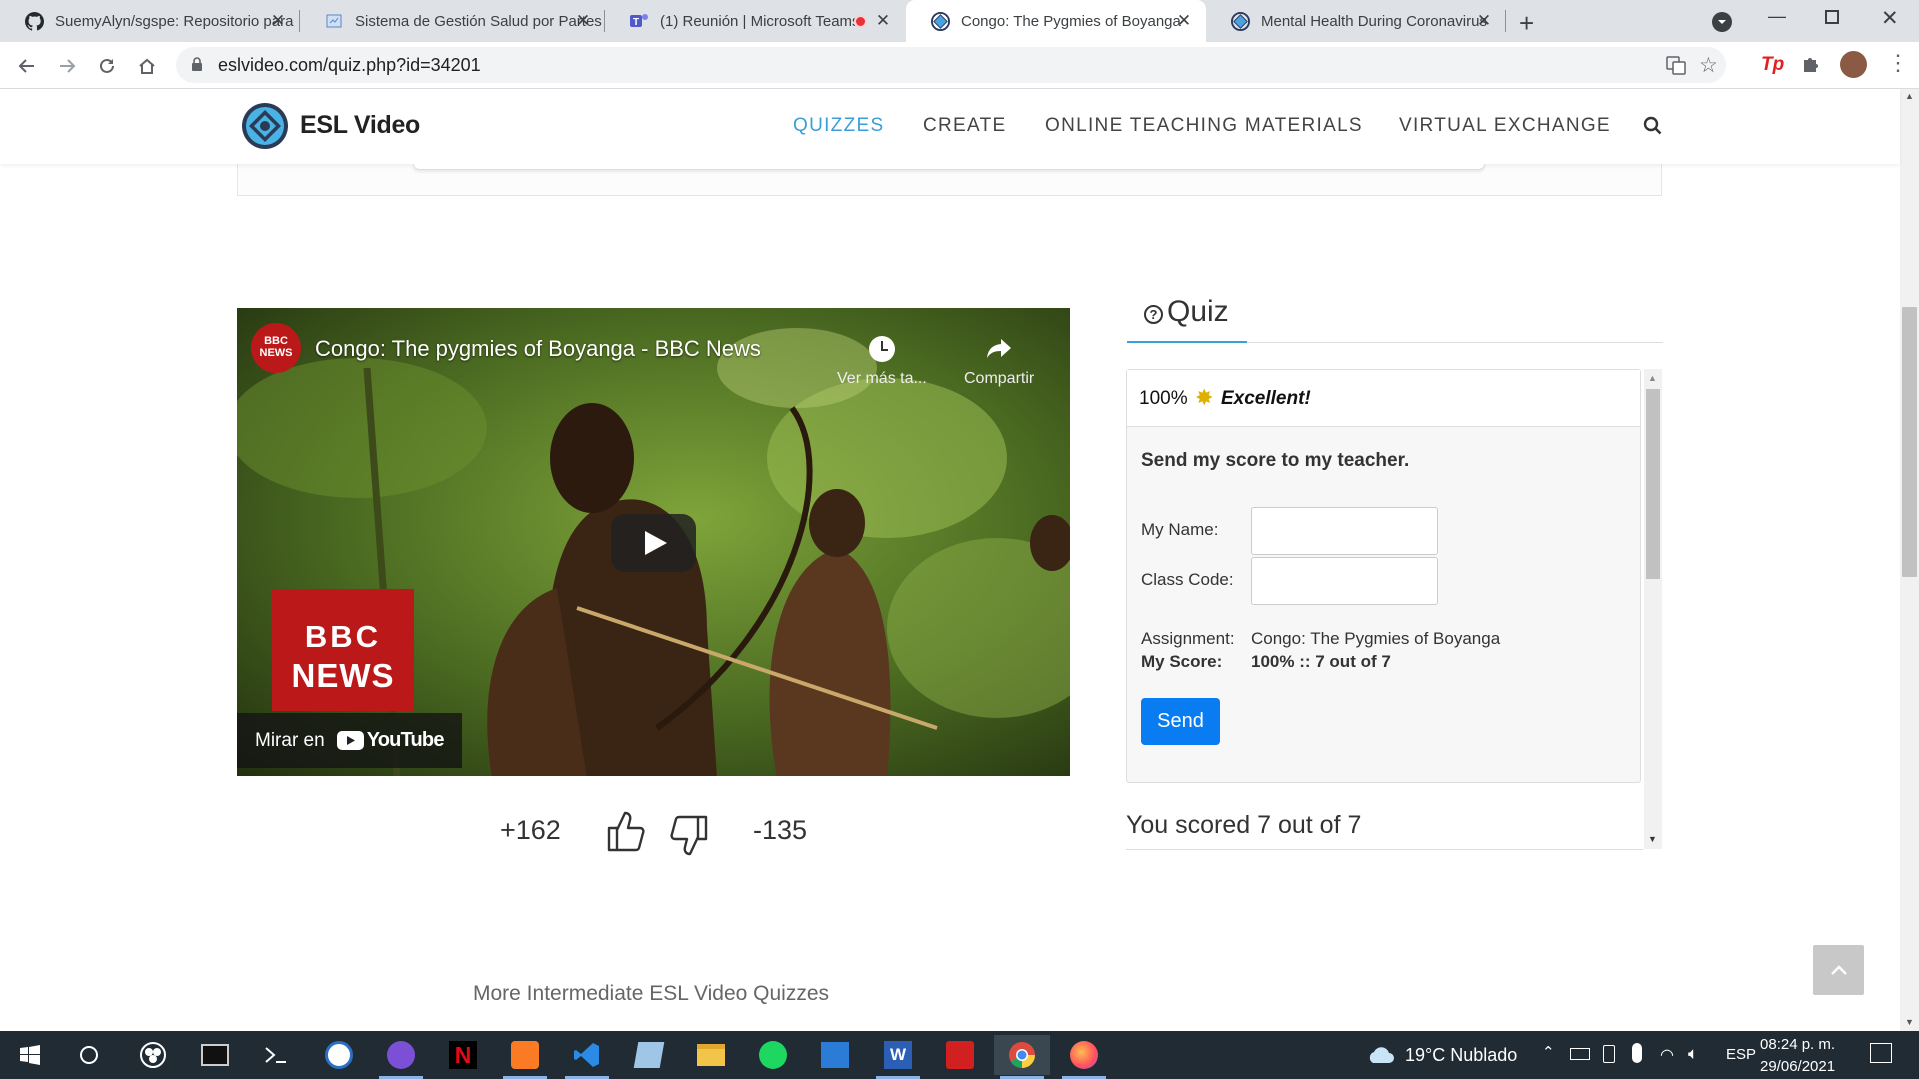 The image size is (1919, 1079). Describe the element at coordinates (1022, 1057) in the screenshot. I see `chrome-icon` at that location.